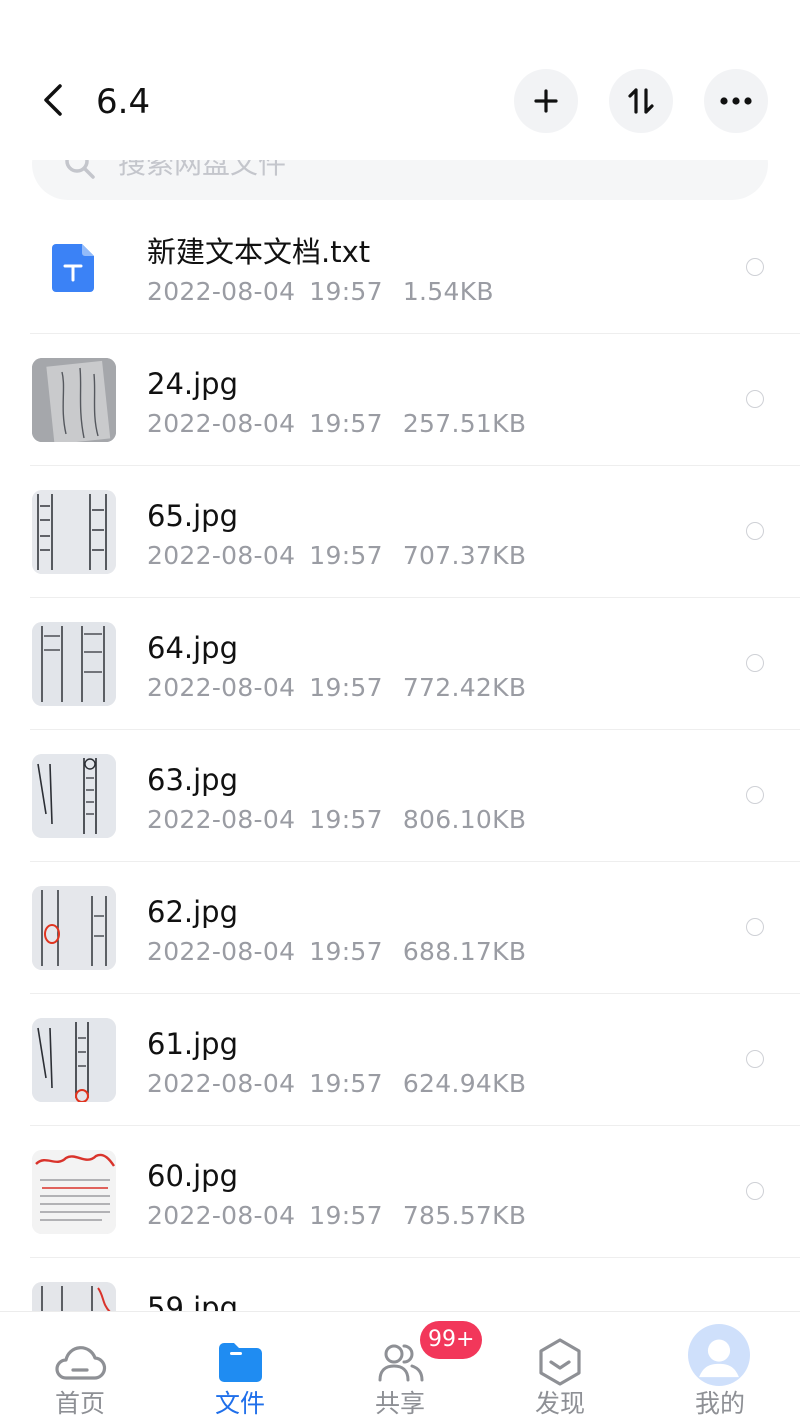  Describe the element at coordinates (464, 423) in the screenshot. I see `file-size: 257.51KB` at that location.